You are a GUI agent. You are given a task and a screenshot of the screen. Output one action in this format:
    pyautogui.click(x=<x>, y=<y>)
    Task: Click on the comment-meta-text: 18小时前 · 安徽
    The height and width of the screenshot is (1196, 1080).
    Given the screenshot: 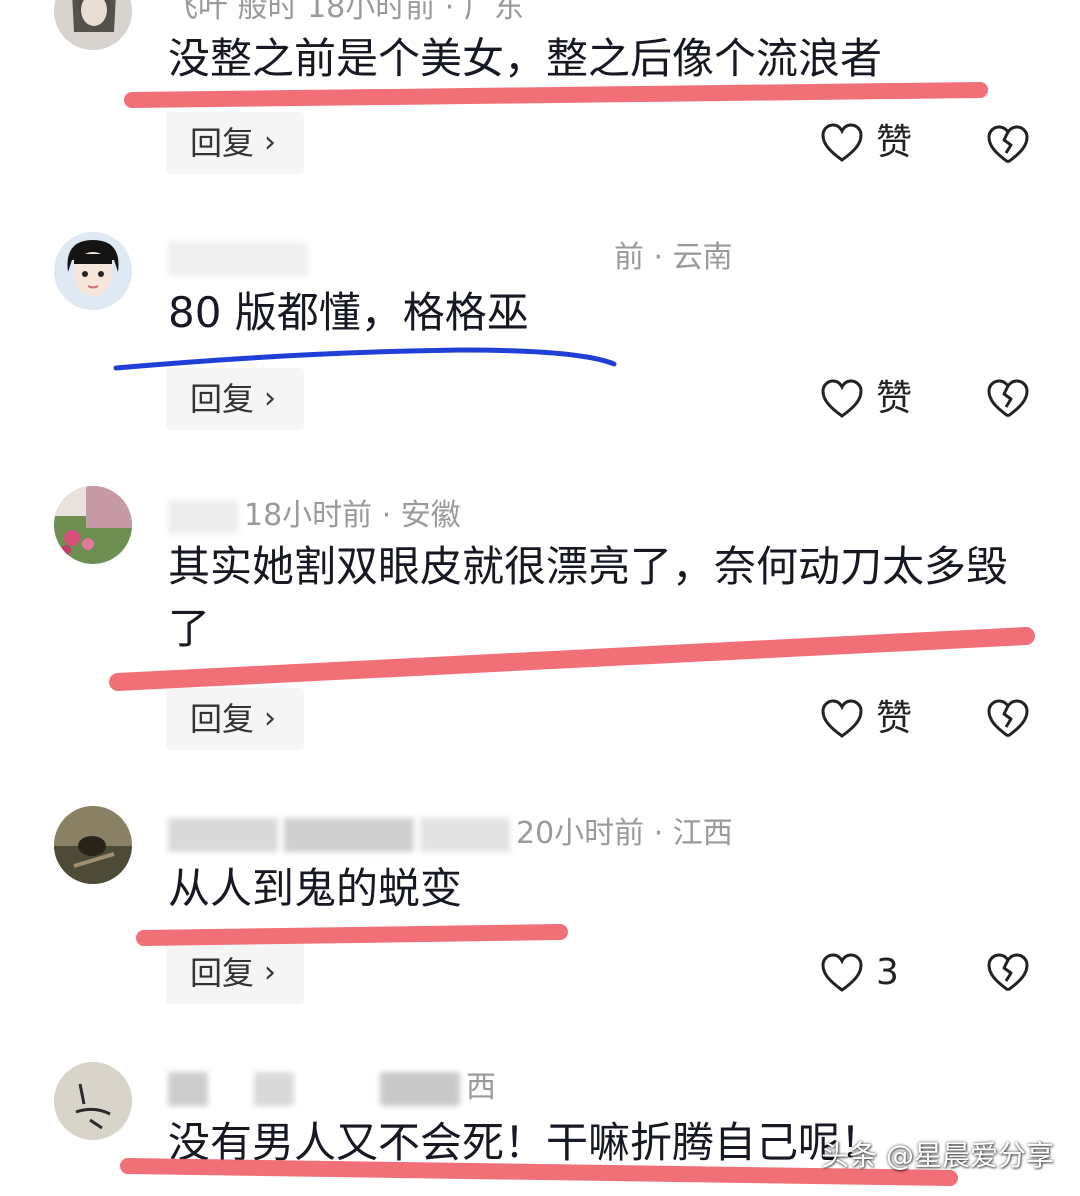 What is the action you would take?
    pyautogui.click(x=352, y=515)
    